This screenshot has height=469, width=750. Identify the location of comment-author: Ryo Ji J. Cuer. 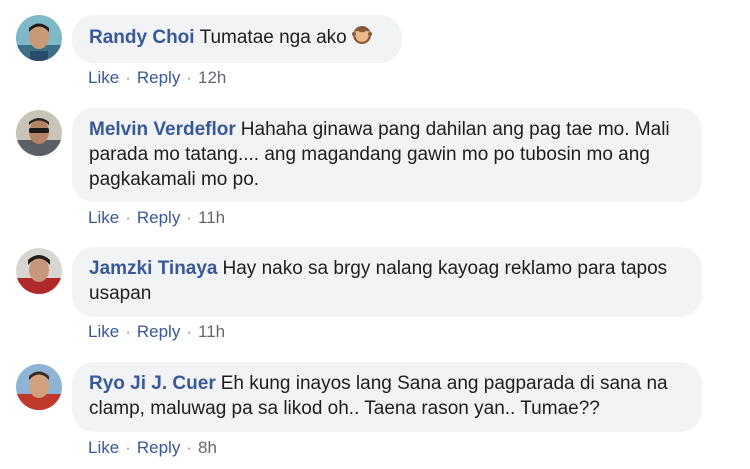
(152, 383).